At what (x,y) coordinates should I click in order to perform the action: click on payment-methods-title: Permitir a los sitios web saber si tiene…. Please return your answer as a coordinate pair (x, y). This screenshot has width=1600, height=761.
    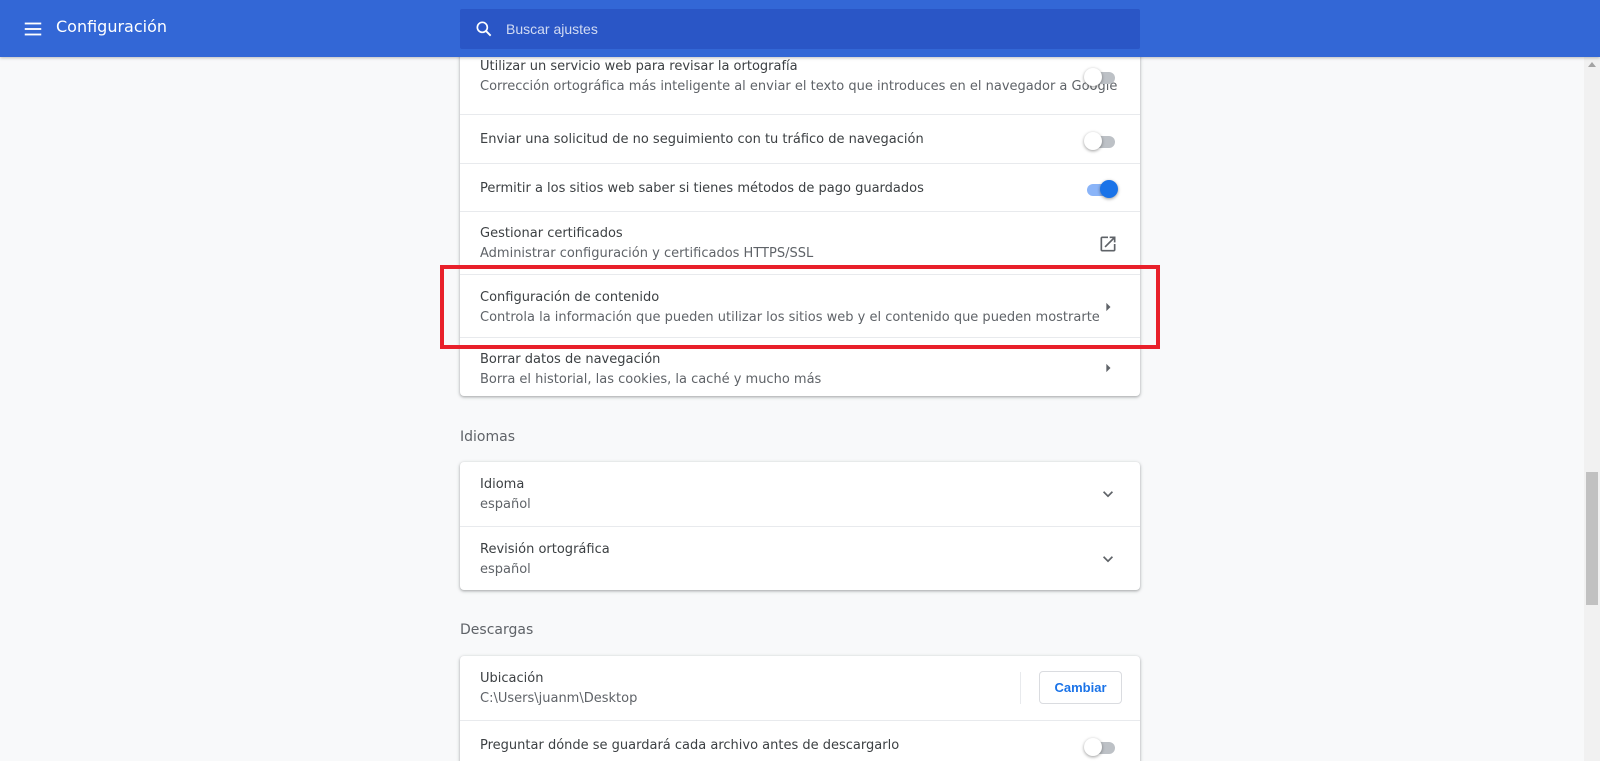
    Looking at the image, I should click on (702, 188).